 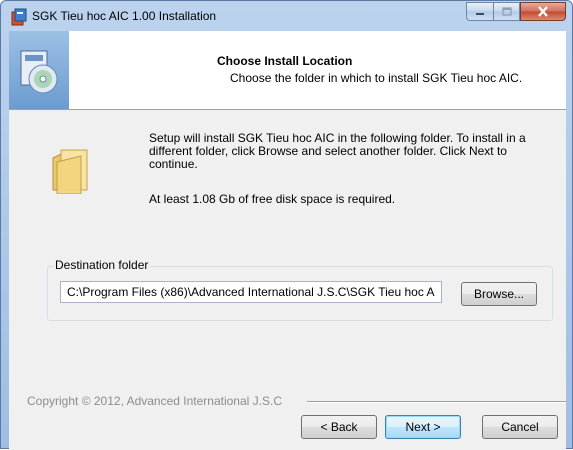 I want to click on header-banner, so click(x=39, y=70).